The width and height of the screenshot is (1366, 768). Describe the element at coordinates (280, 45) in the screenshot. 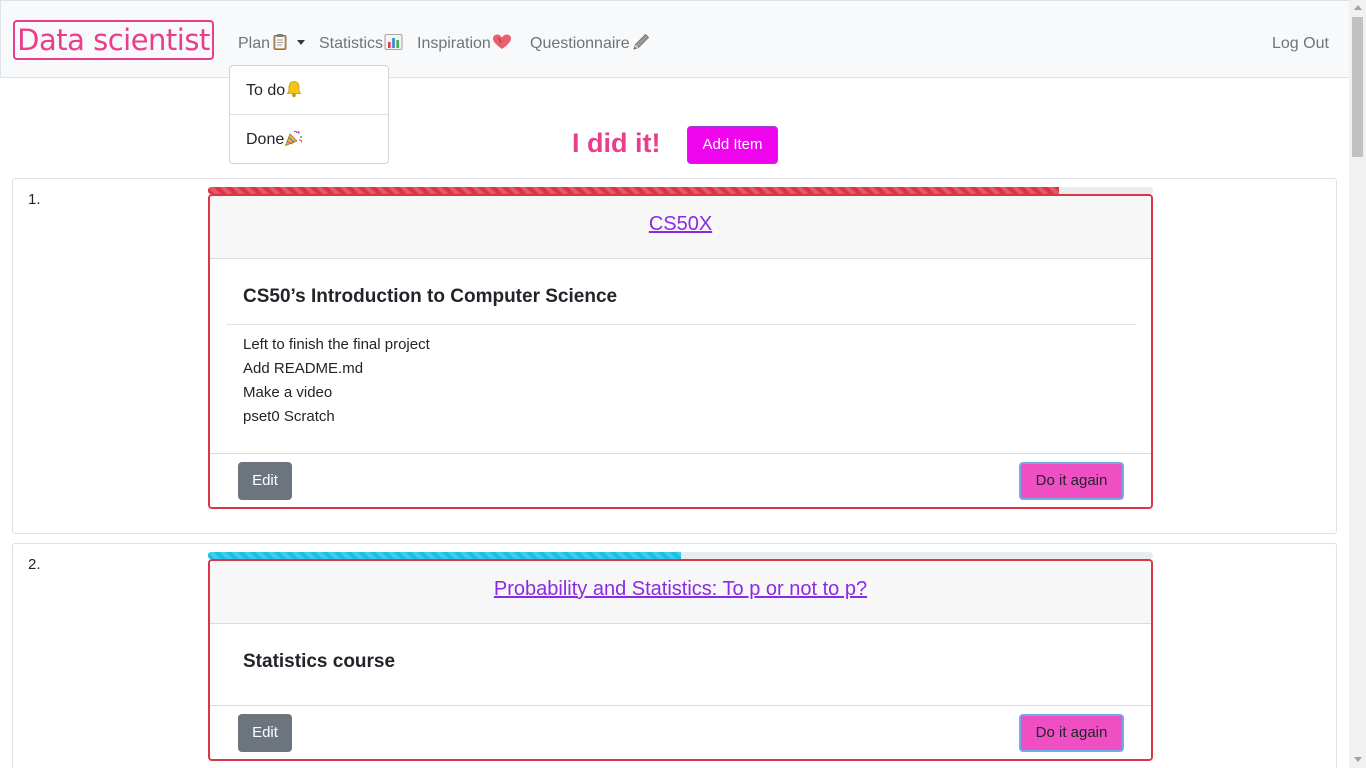

I see `clipboard-icon` at that location.